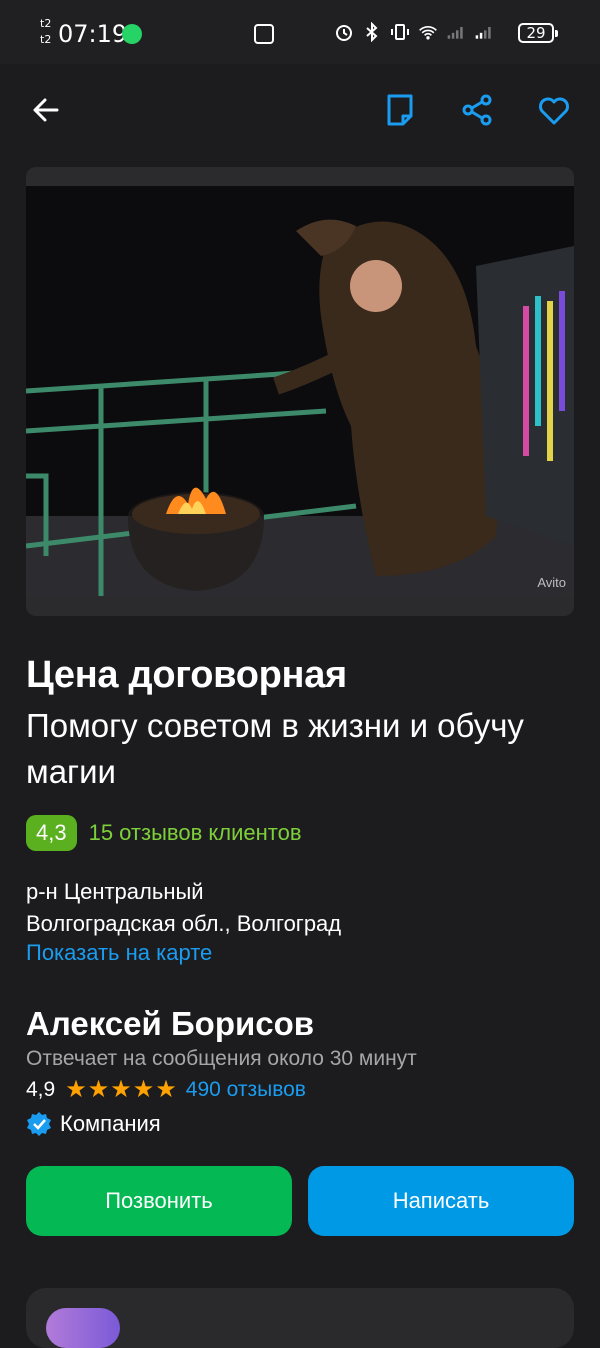  What do you see at coordinates (428, 33) in the screenshot?
I see `wifi-icon` at bounding box center [428, 33].